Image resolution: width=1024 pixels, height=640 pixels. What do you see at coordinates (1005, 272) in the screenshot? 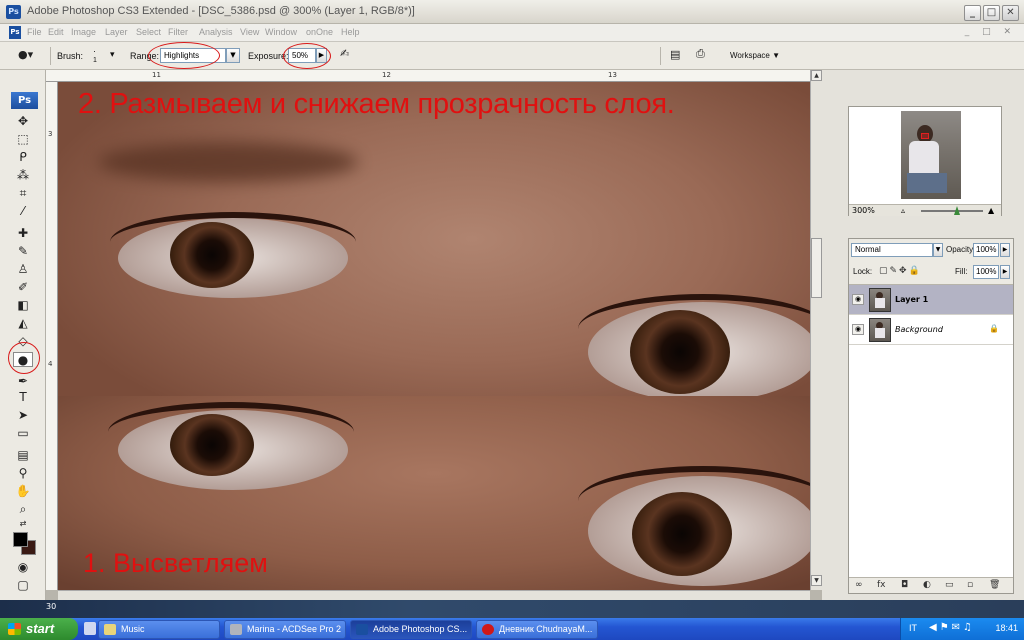
I see `fill-slider-arrow-icon: ▶` at bounding box center [1005, 272].